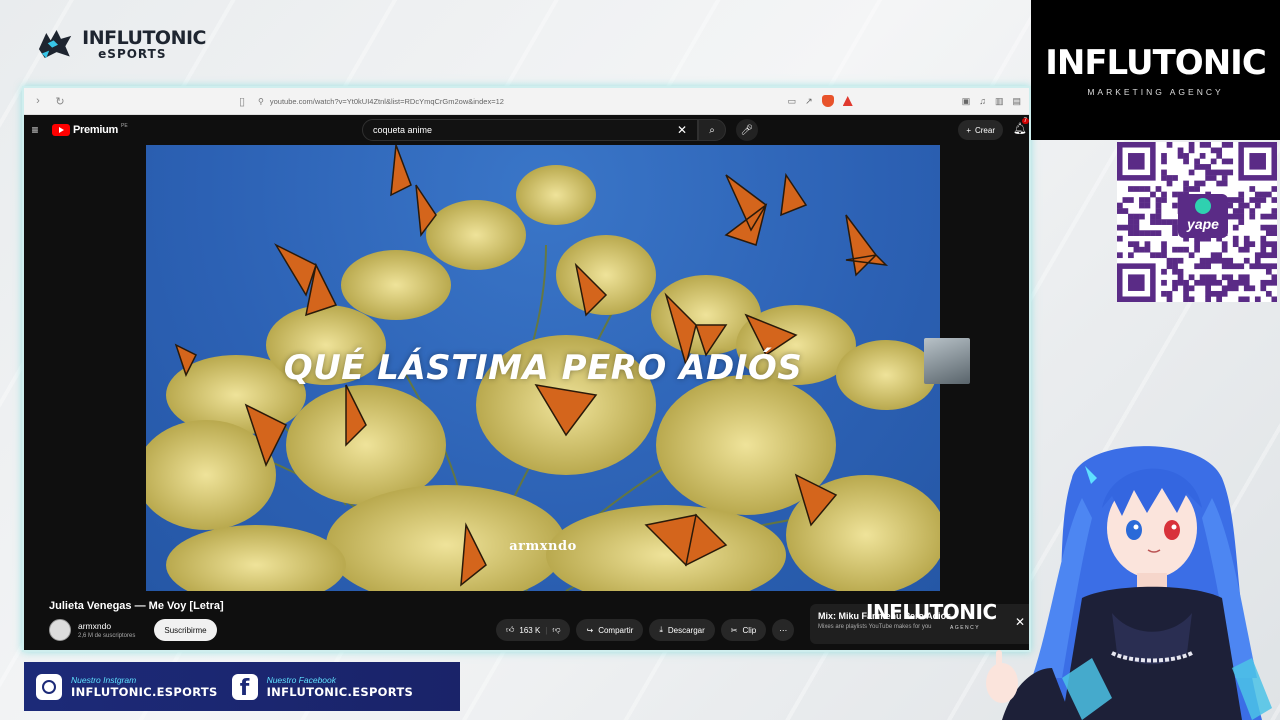  I want to click on create-label: Crear, so click(984, 130).